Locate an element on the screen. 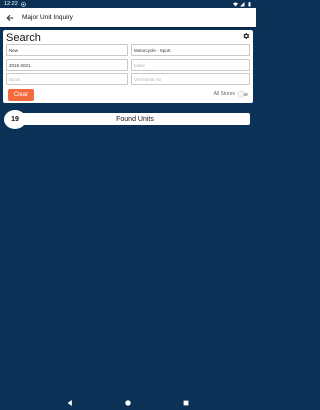  page-title: Major Unit Inquiry is located at coordinates (47, 17).